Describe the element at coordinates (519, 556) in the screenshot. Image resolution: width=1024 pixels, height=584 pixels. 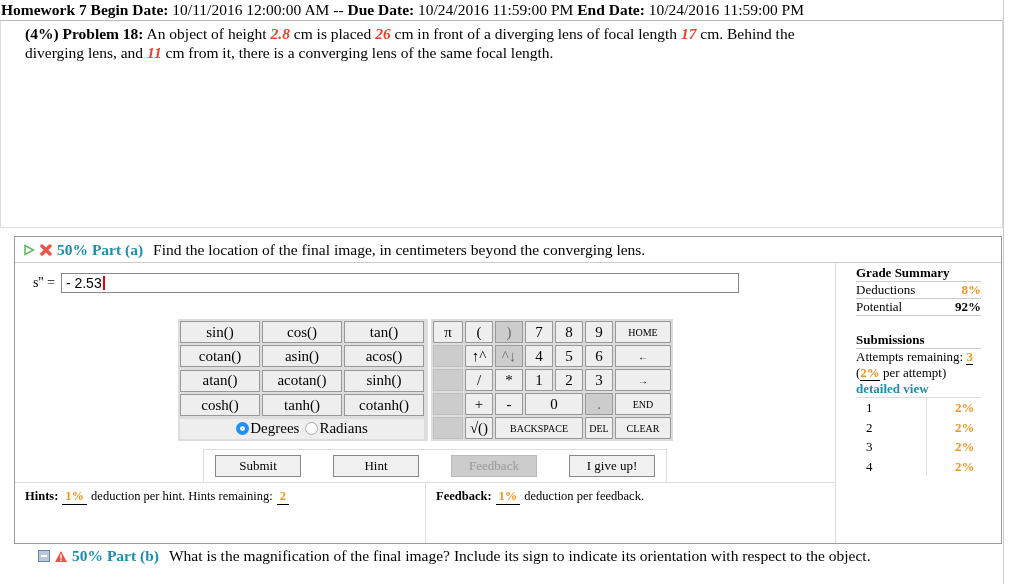
I see `question-text: What is the magnification of the final image? Include its sign to indicate its orientation with respect to the object.` at that location.